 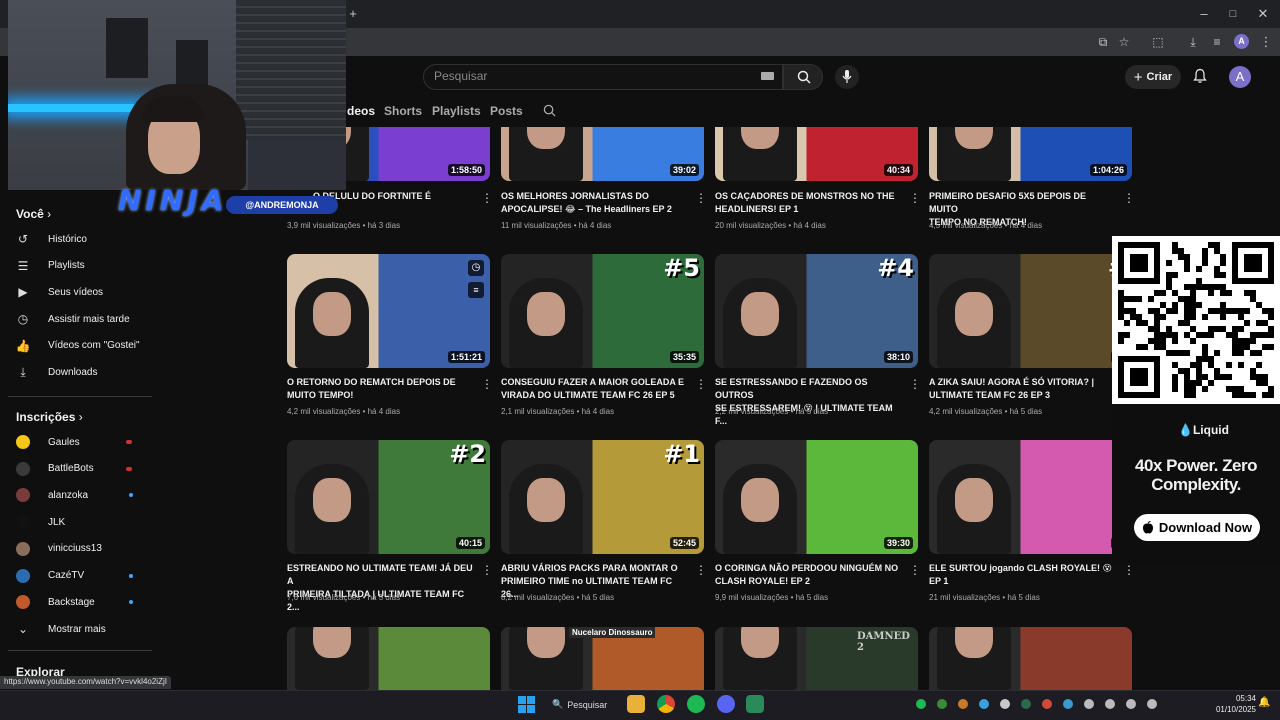 What do you see at coordinates (1241, 41) in the screenshot?
I see `browser-profile-avatar: A` at bounding box center [1241, 41].